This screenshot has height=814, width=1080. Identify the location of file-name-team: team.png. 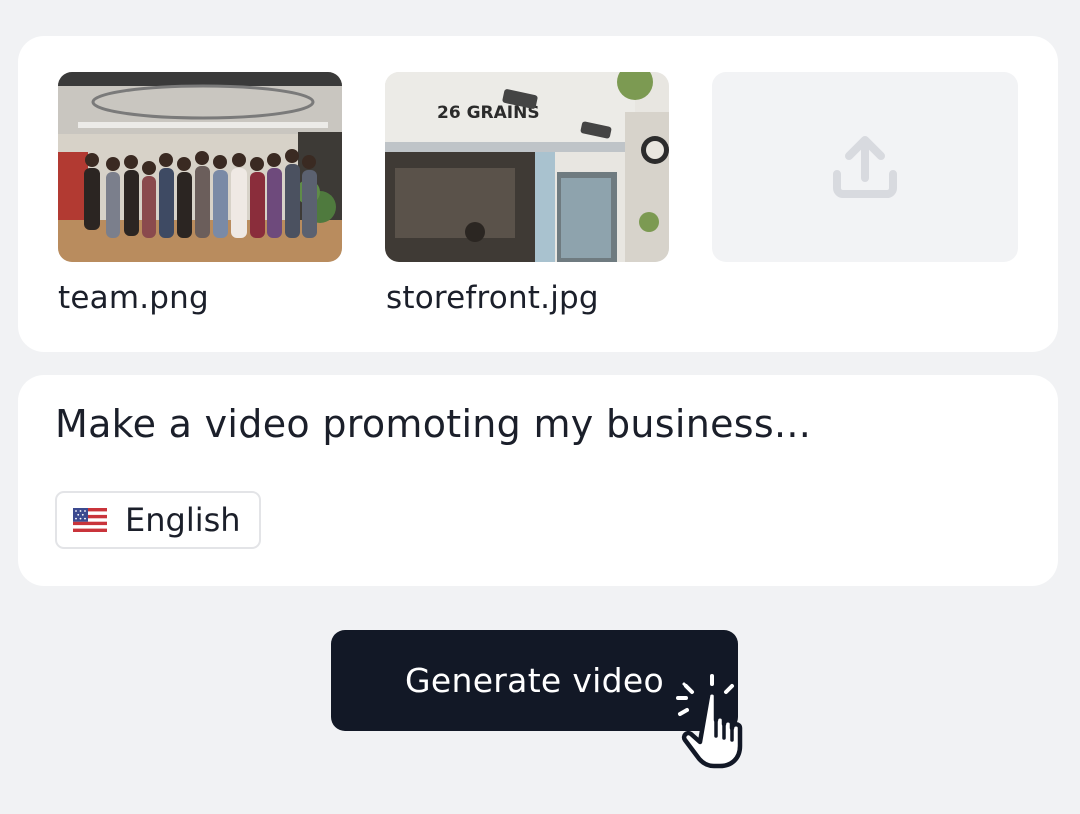
(133, 298).